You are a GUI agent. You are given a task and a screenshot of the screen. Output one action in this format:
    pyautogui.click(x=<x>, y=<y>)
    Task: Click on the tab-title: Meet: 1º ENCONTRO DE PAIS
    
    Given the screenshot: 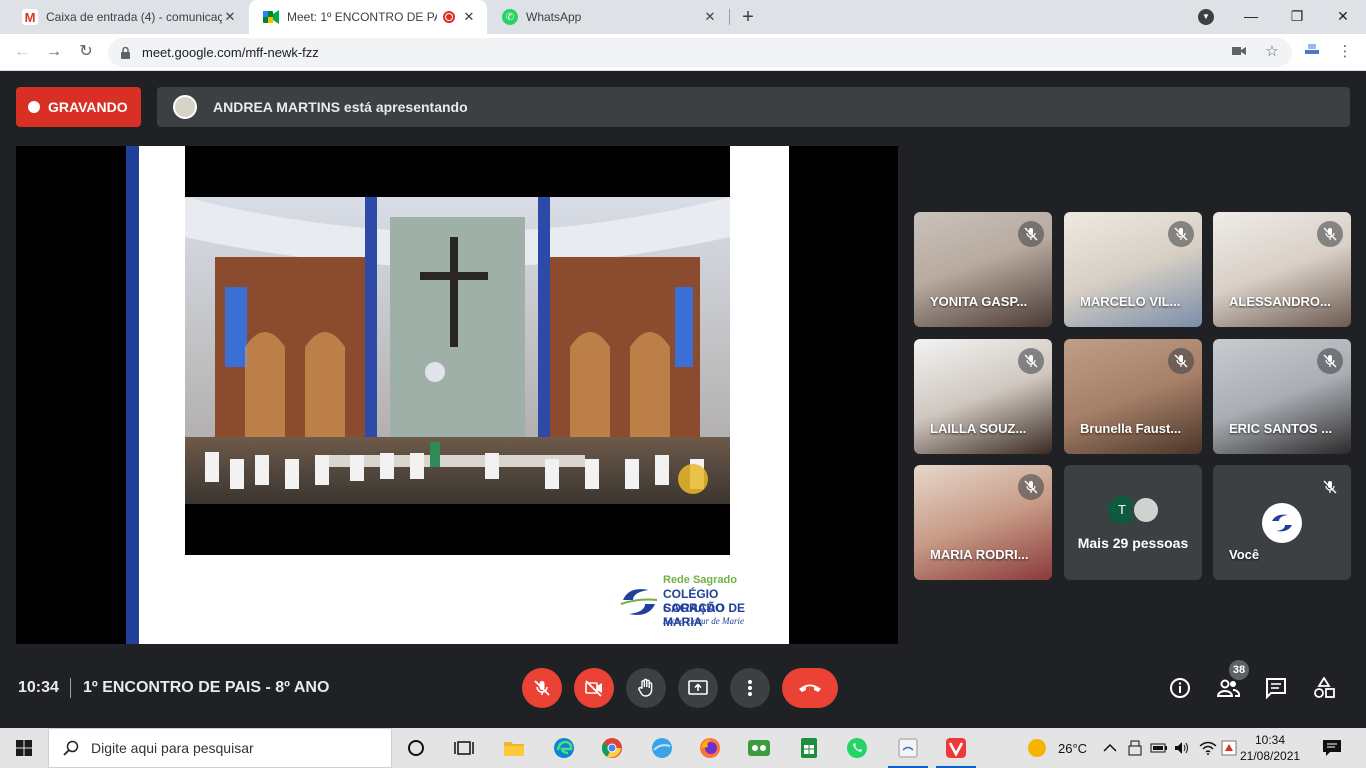 What is the action you would take?
    pyautogui.click(x=362, y=17)
    